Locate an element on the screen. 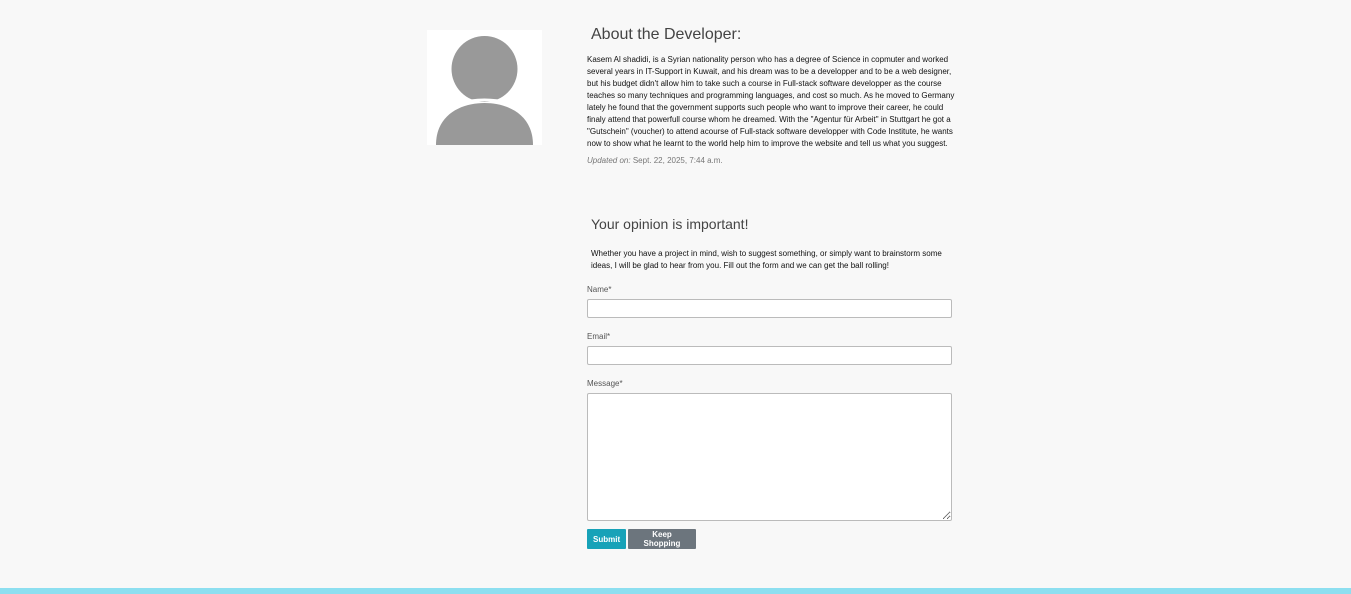 This screenshot has width=1351, height=594. email-input is located at coordinates (769, 355).